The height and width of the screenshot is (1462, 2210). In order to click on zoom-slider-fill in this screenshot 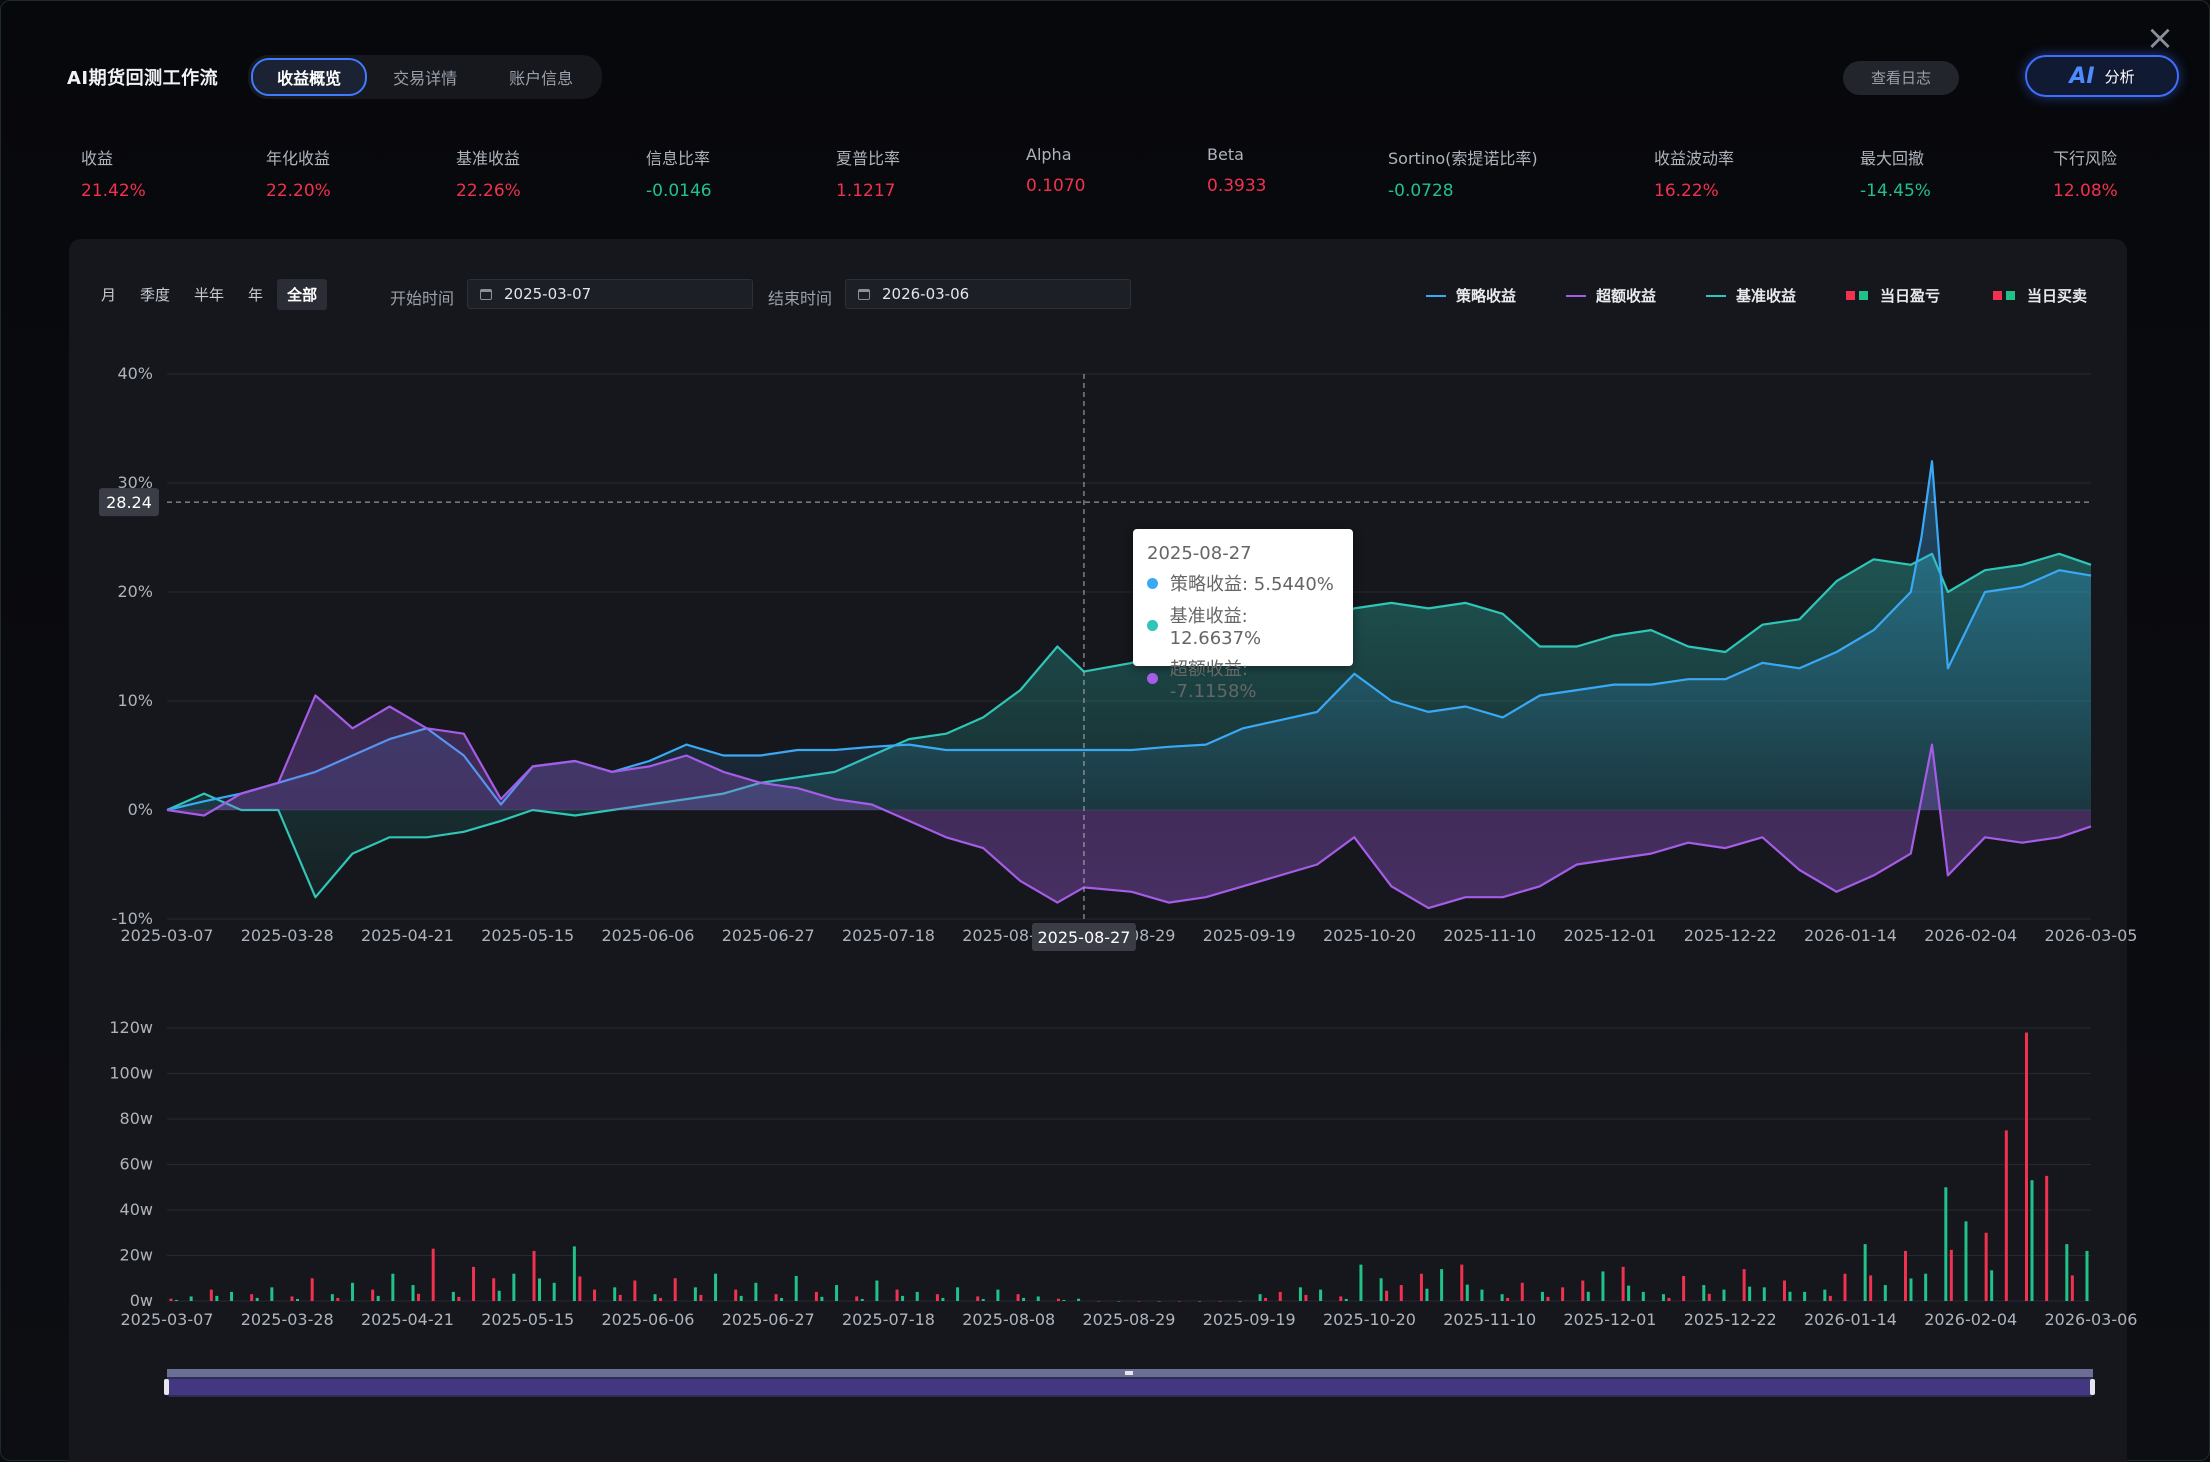, I will do `click(1130, 1387)`.